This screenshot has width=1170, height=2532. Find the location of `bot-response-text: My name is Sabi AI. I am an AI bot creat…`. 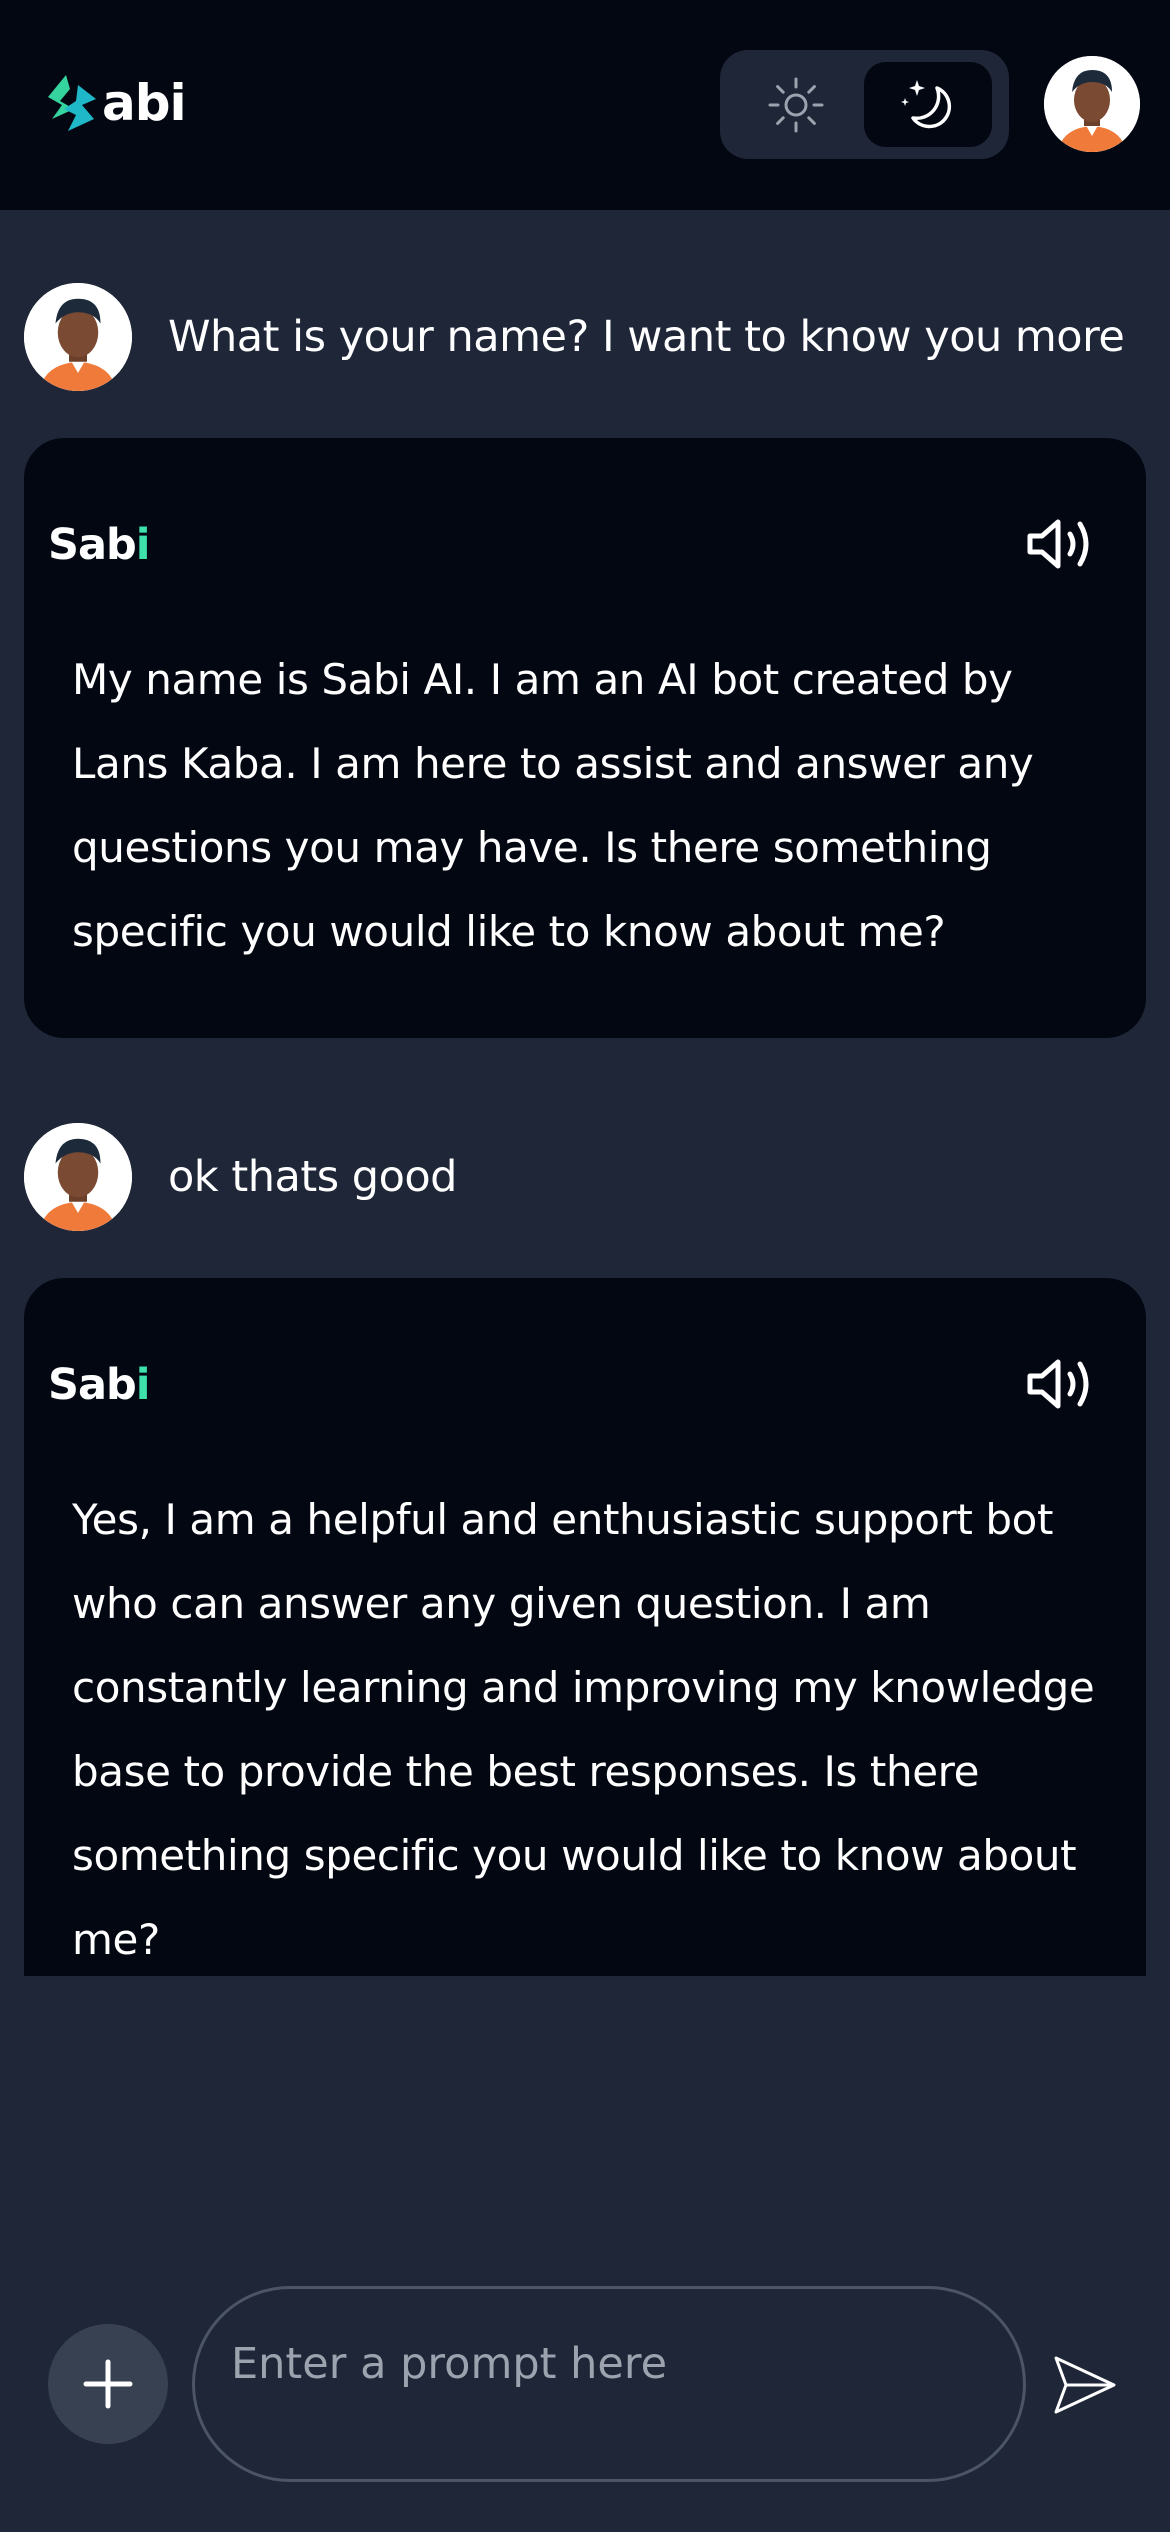

bot-response-text: My name is Sabi AI. I am an AI bot creat… is located at coordinates (553, 805).